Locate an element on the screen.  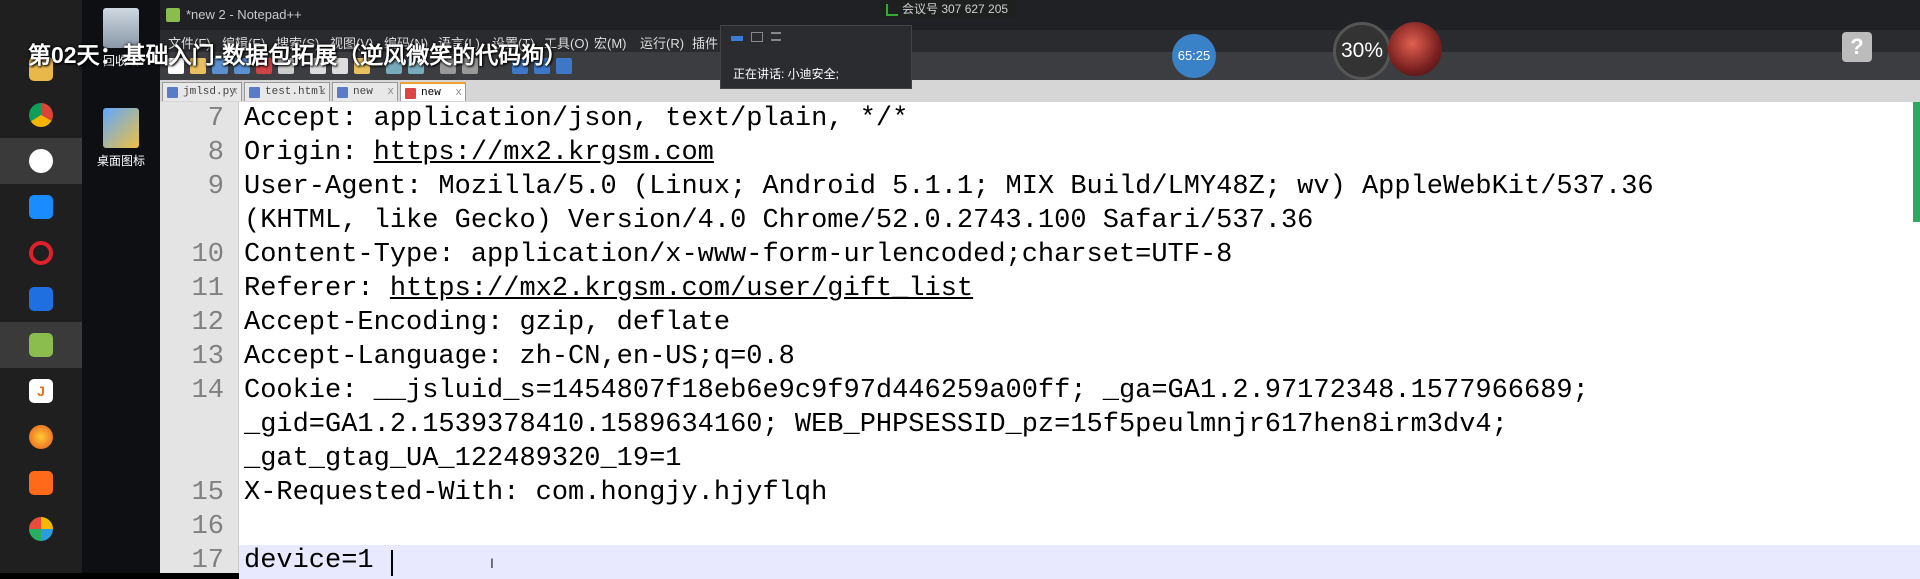
line-number: 9 is located at coordinates (215, 187).